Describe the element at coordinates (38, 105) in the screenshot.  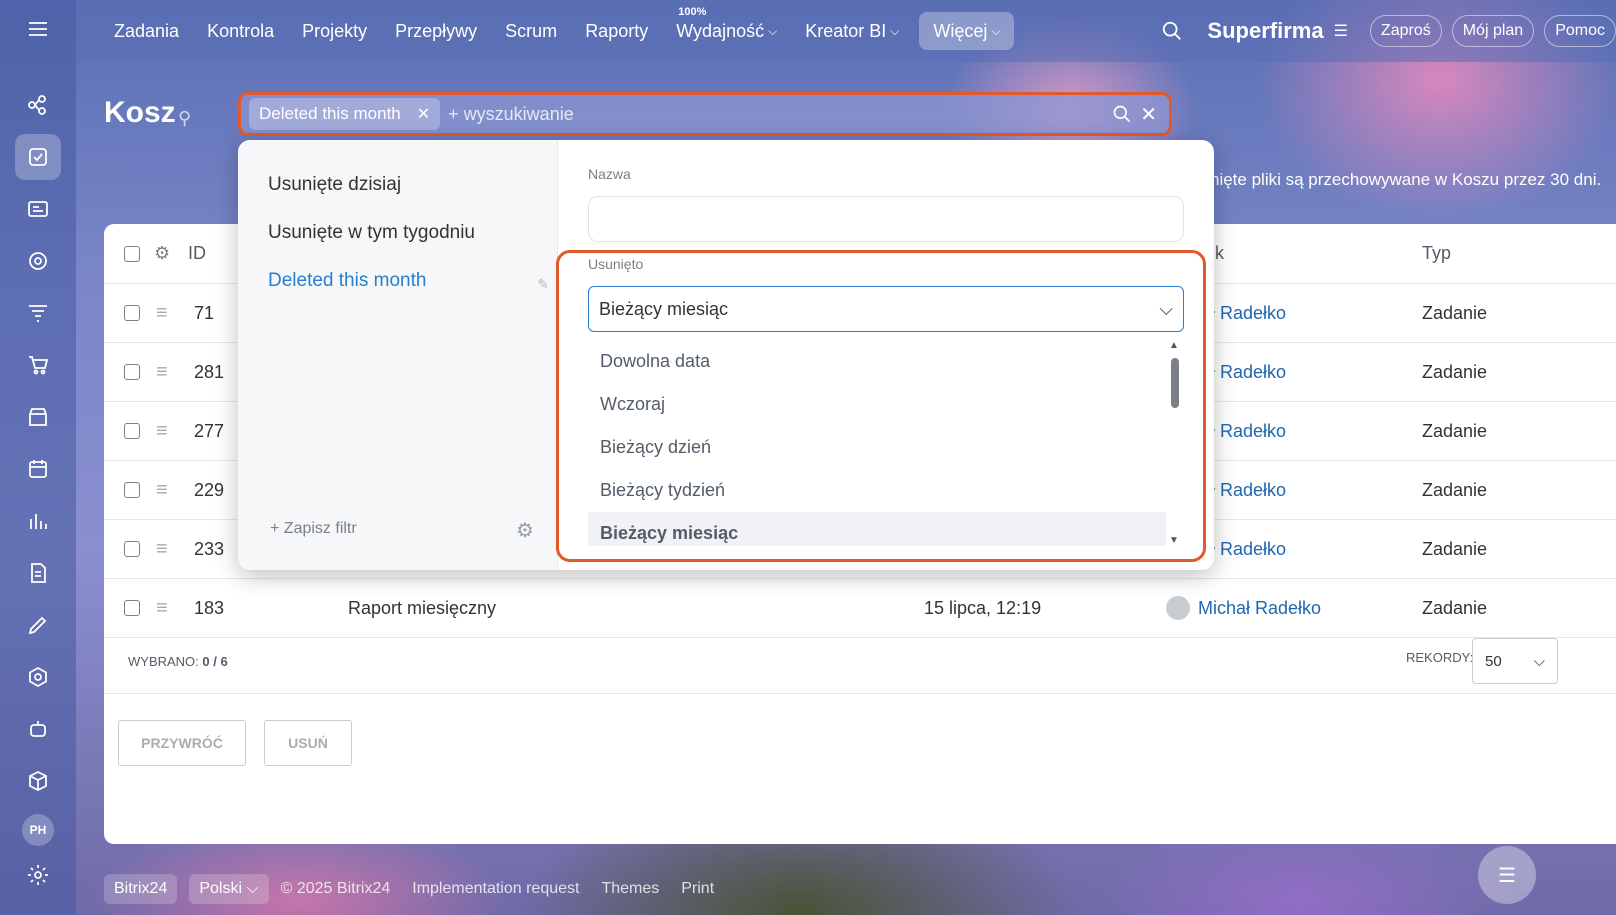
I see `workflow-icon` at that location.